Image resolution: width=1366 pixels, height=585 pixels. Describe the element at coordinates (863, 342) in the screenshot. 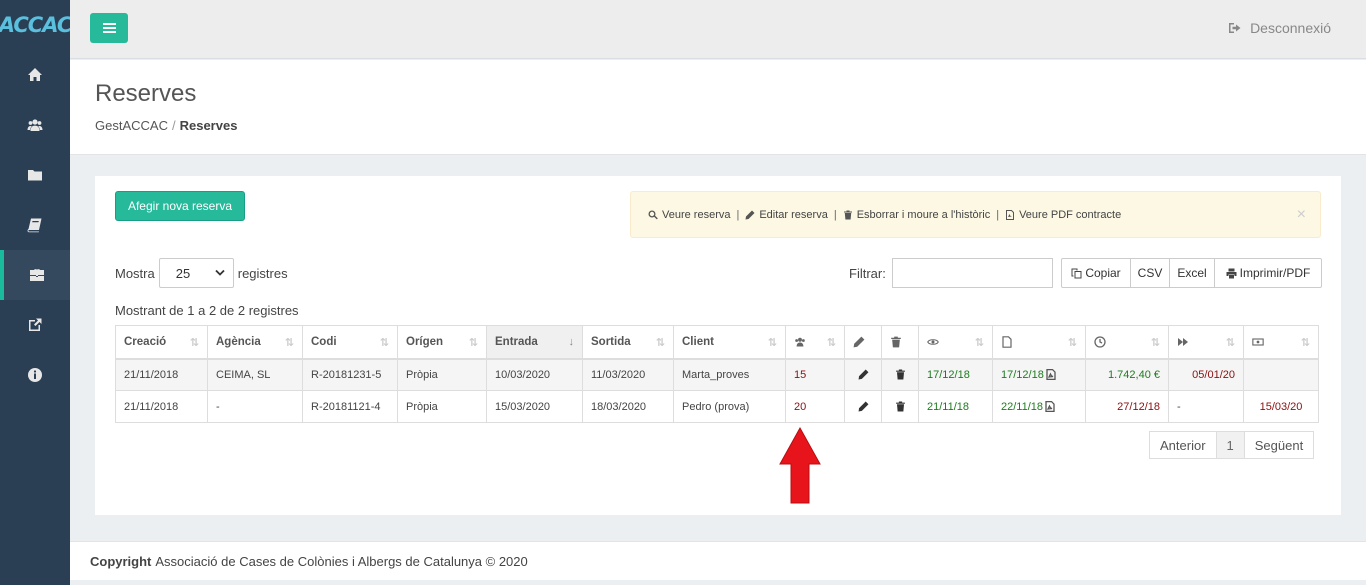

I see `column-header-edit` at that location.